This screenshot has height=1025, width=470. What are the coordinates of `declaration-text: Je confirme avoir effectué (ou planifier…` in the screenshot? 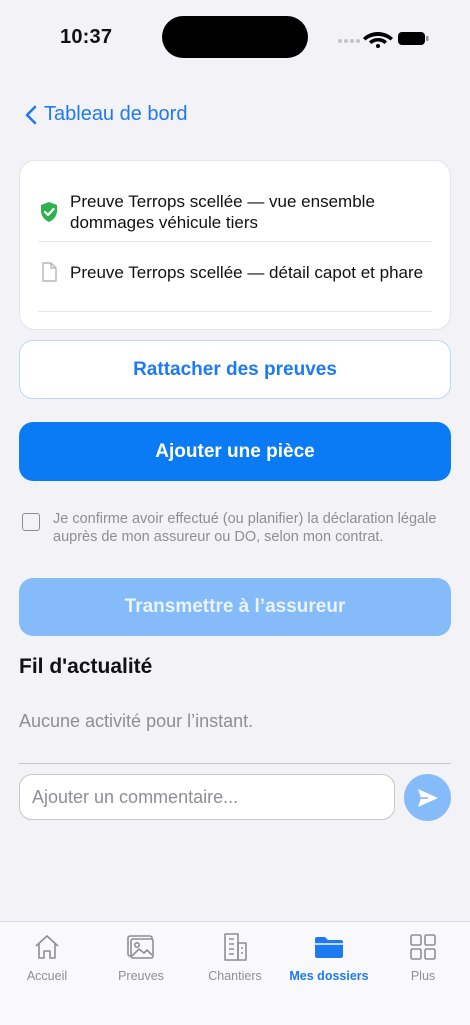 It's located at (245, 528).